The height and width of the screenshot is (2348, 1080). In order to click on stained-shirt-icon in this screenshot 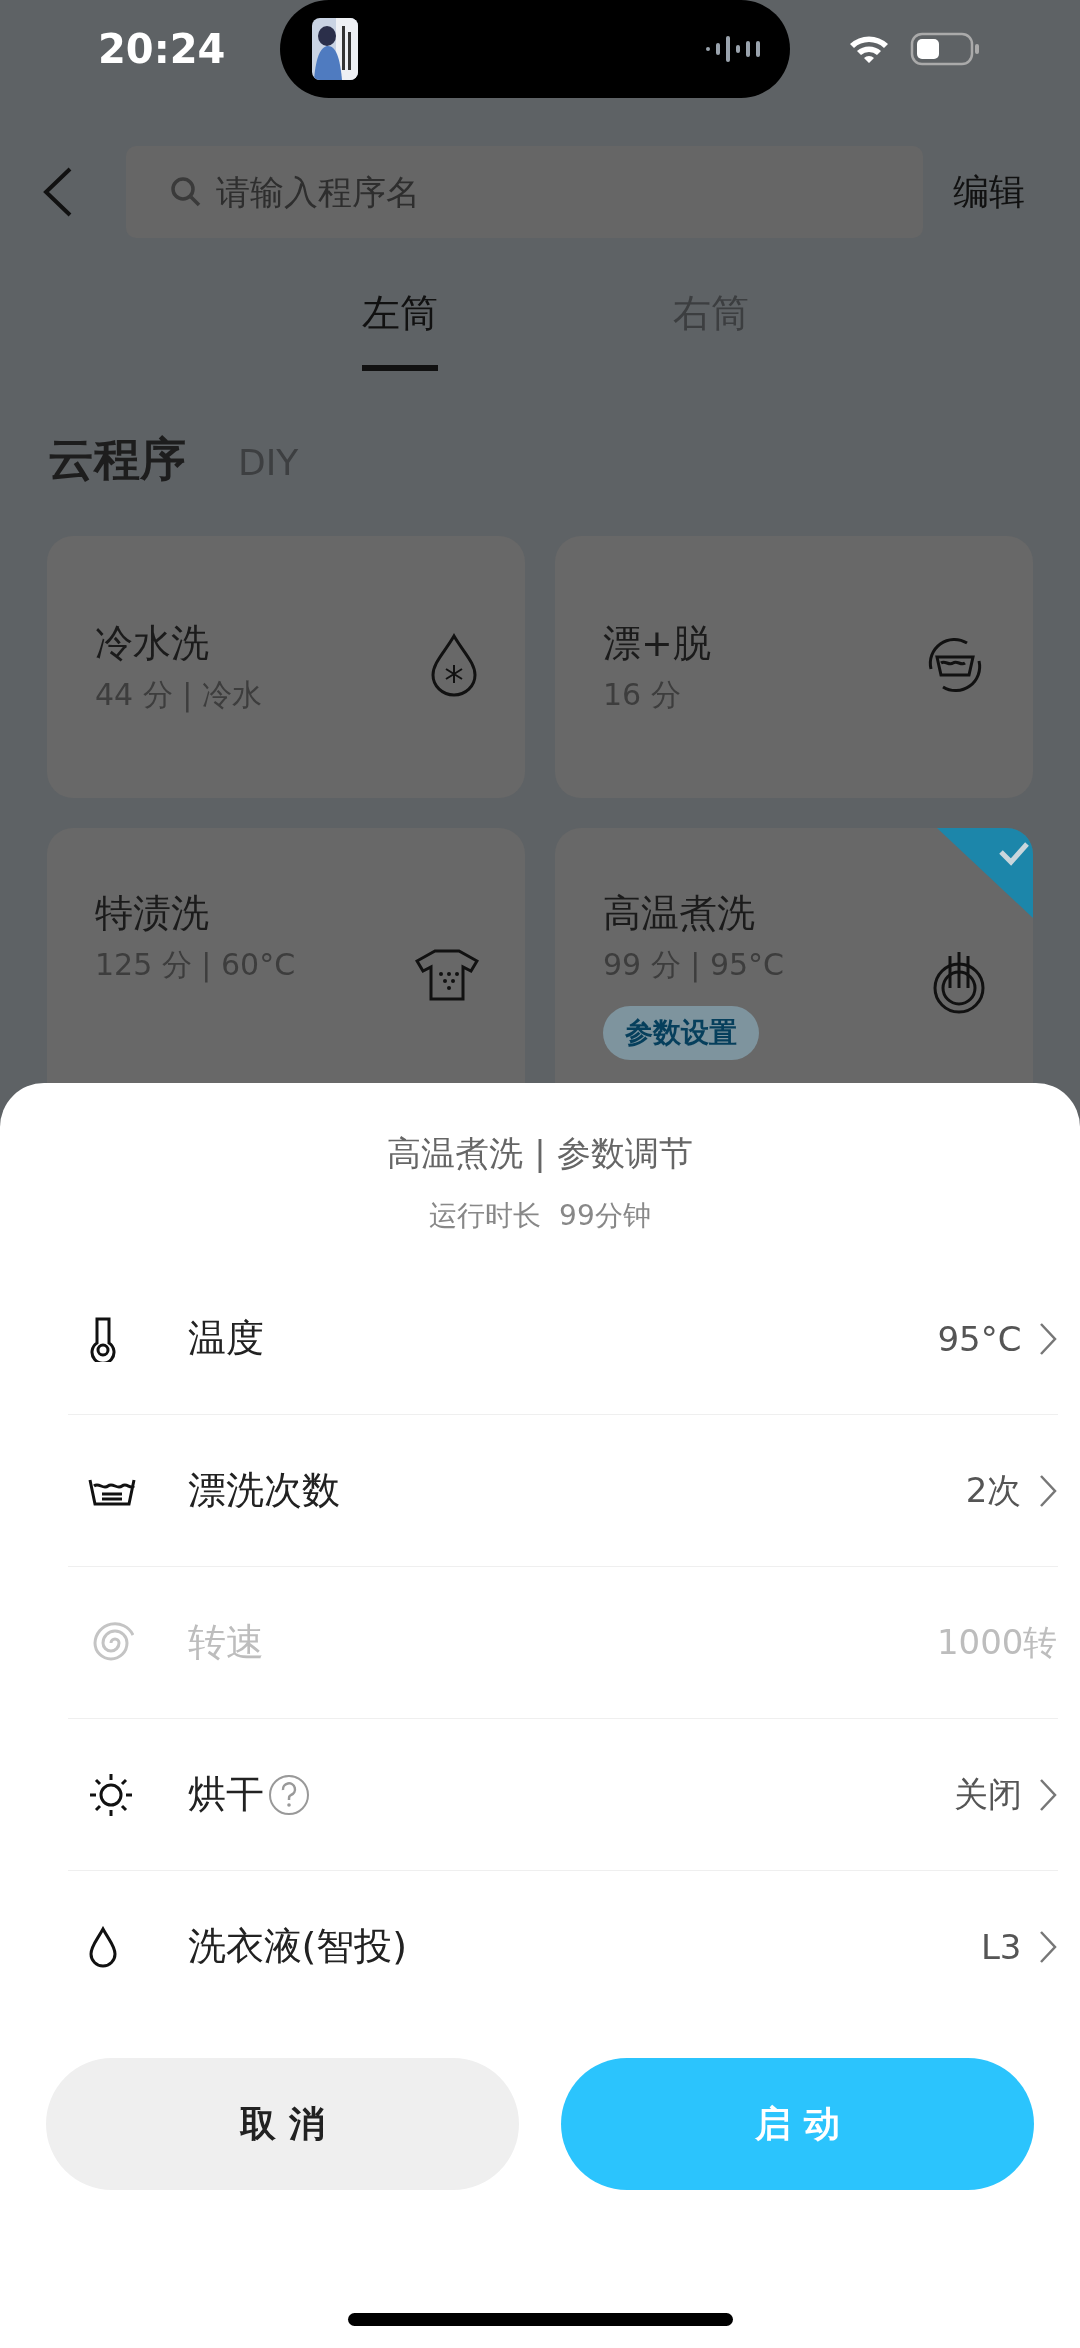, I will do `click(447, 975)`.